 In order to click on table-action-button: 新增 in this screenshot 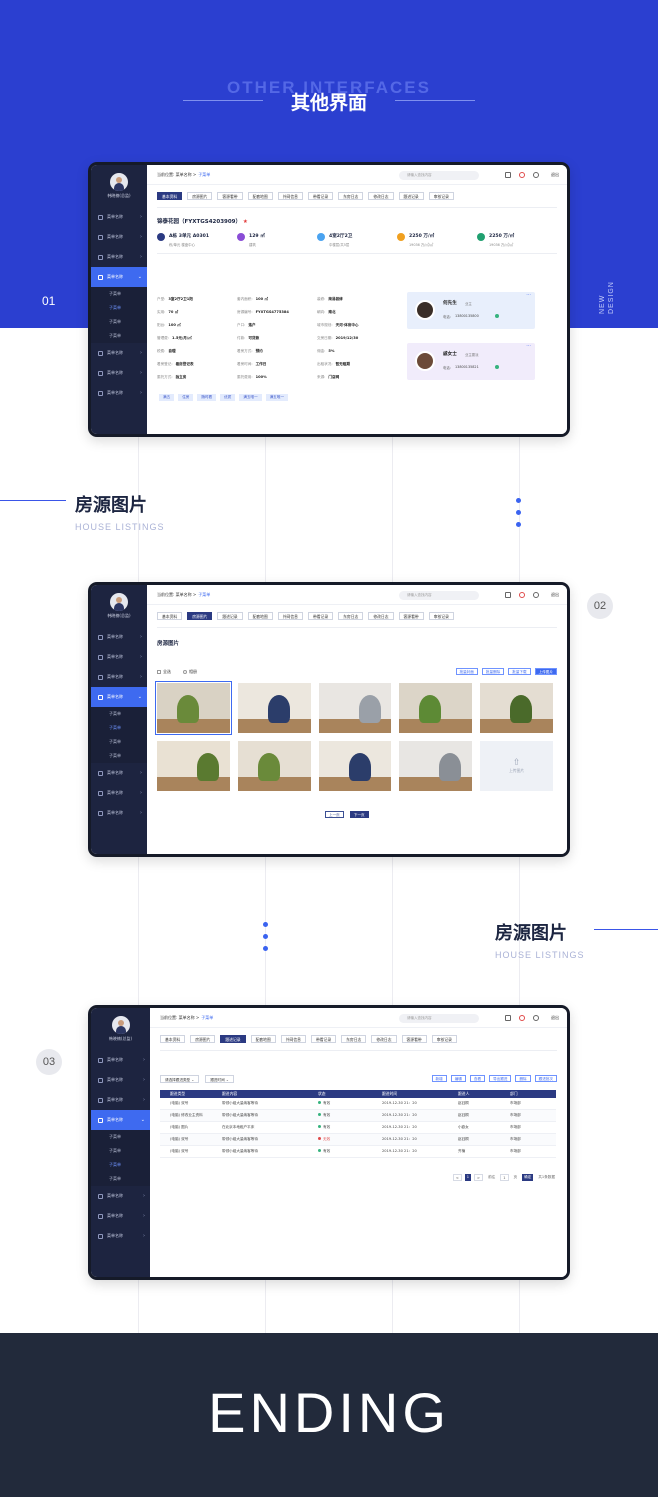, I will do `click(439, 1078)`.